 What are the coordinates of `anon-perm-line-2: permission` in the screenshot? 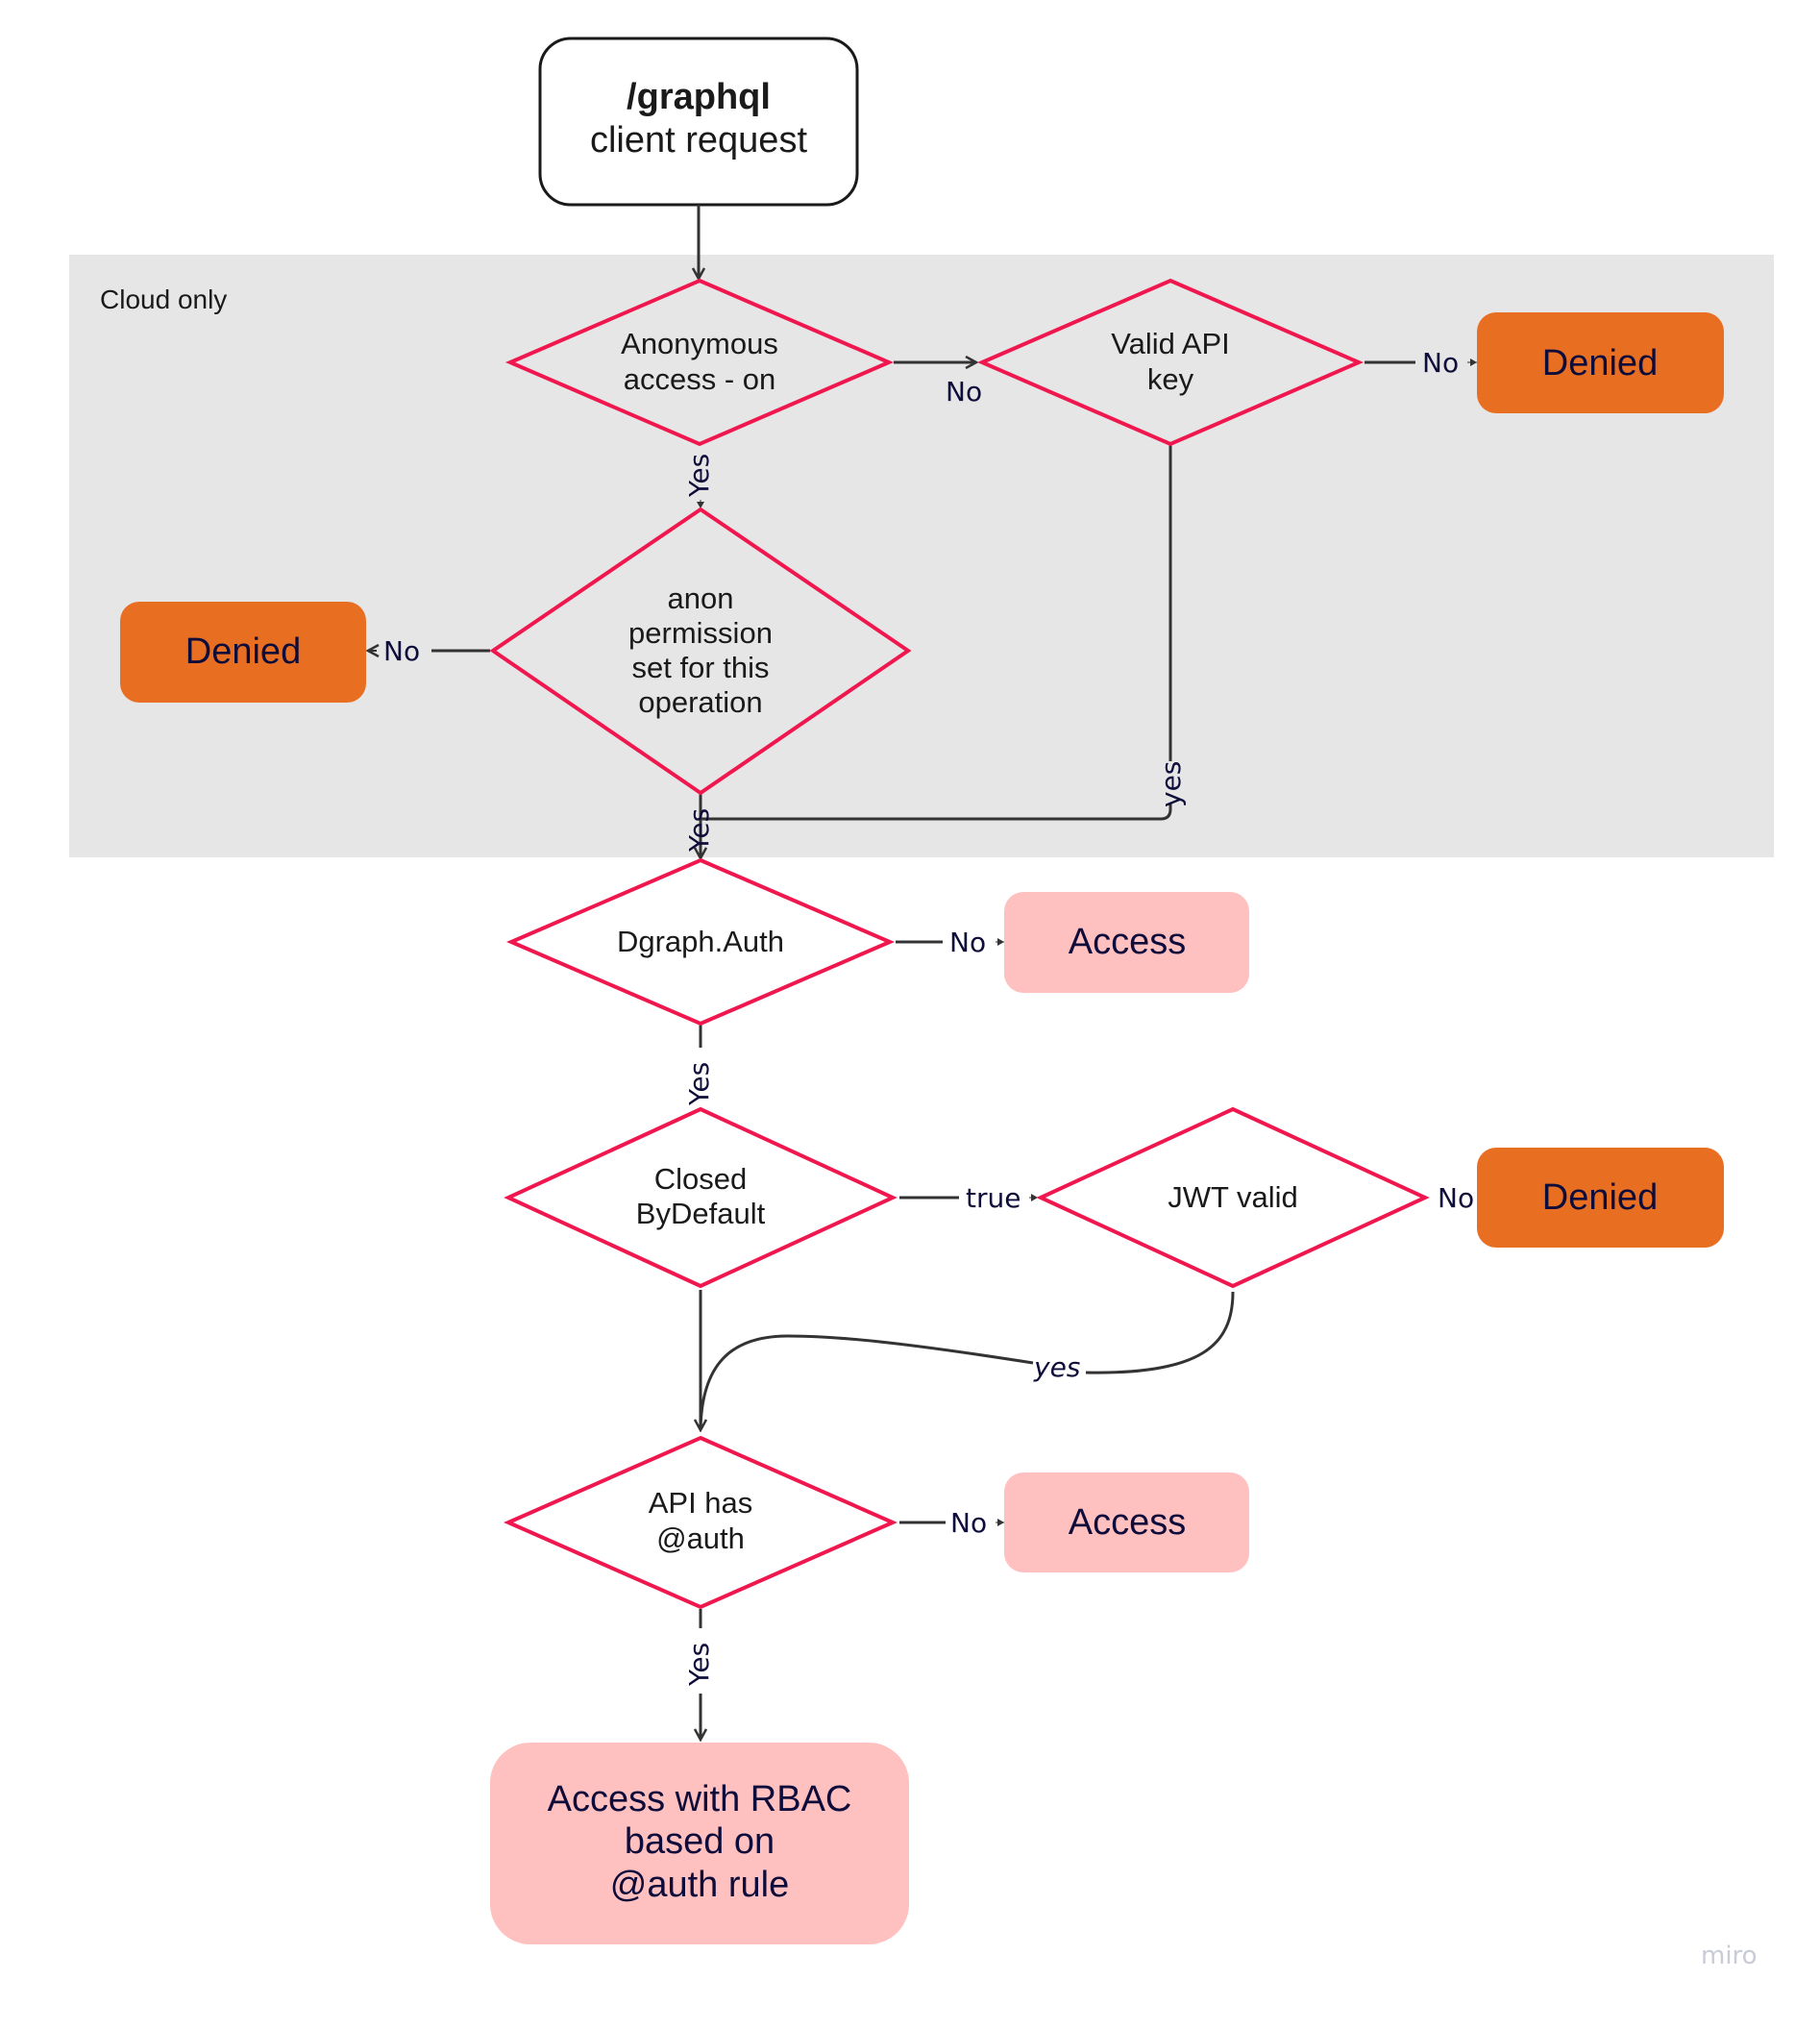 It's located at (700, 633).